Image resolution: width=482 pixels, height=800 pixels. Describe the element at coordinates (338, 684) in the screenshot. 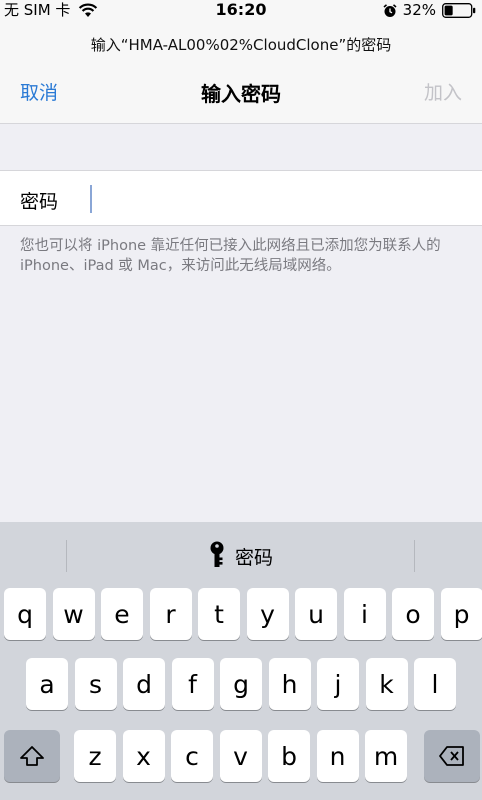

I see `key-j: j` at that location.